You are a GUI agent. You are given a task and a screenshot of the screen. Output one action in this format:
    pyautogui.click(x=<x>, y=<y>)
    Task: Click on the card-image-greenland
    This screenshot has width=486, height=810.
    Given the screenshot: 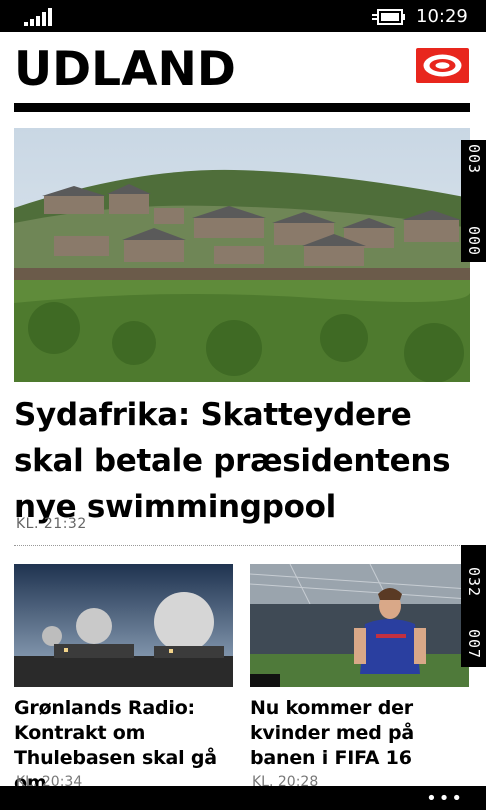 What is the action you would take?
    pyautogui.click(x=123, y=625)
    